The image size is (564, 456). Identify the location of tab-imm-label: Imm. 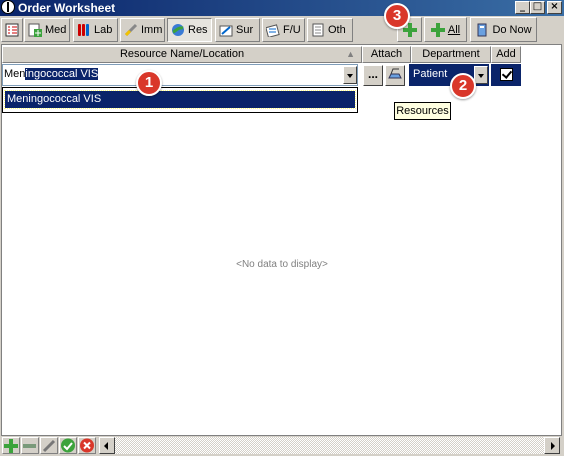
(152, 30).